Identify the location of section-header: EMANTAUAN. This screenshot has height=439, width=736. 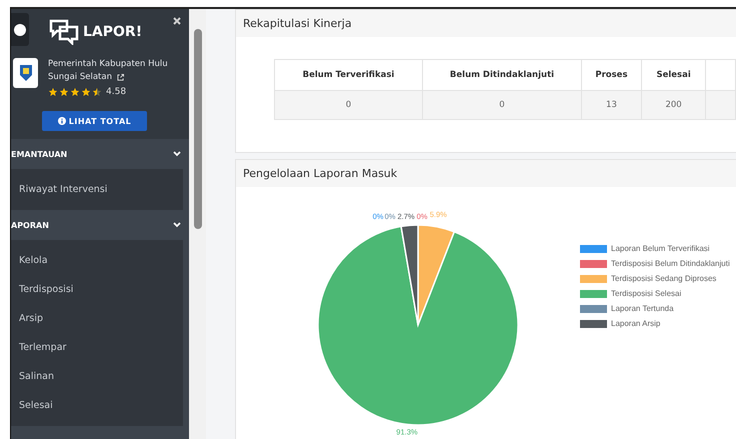
(100, 154).